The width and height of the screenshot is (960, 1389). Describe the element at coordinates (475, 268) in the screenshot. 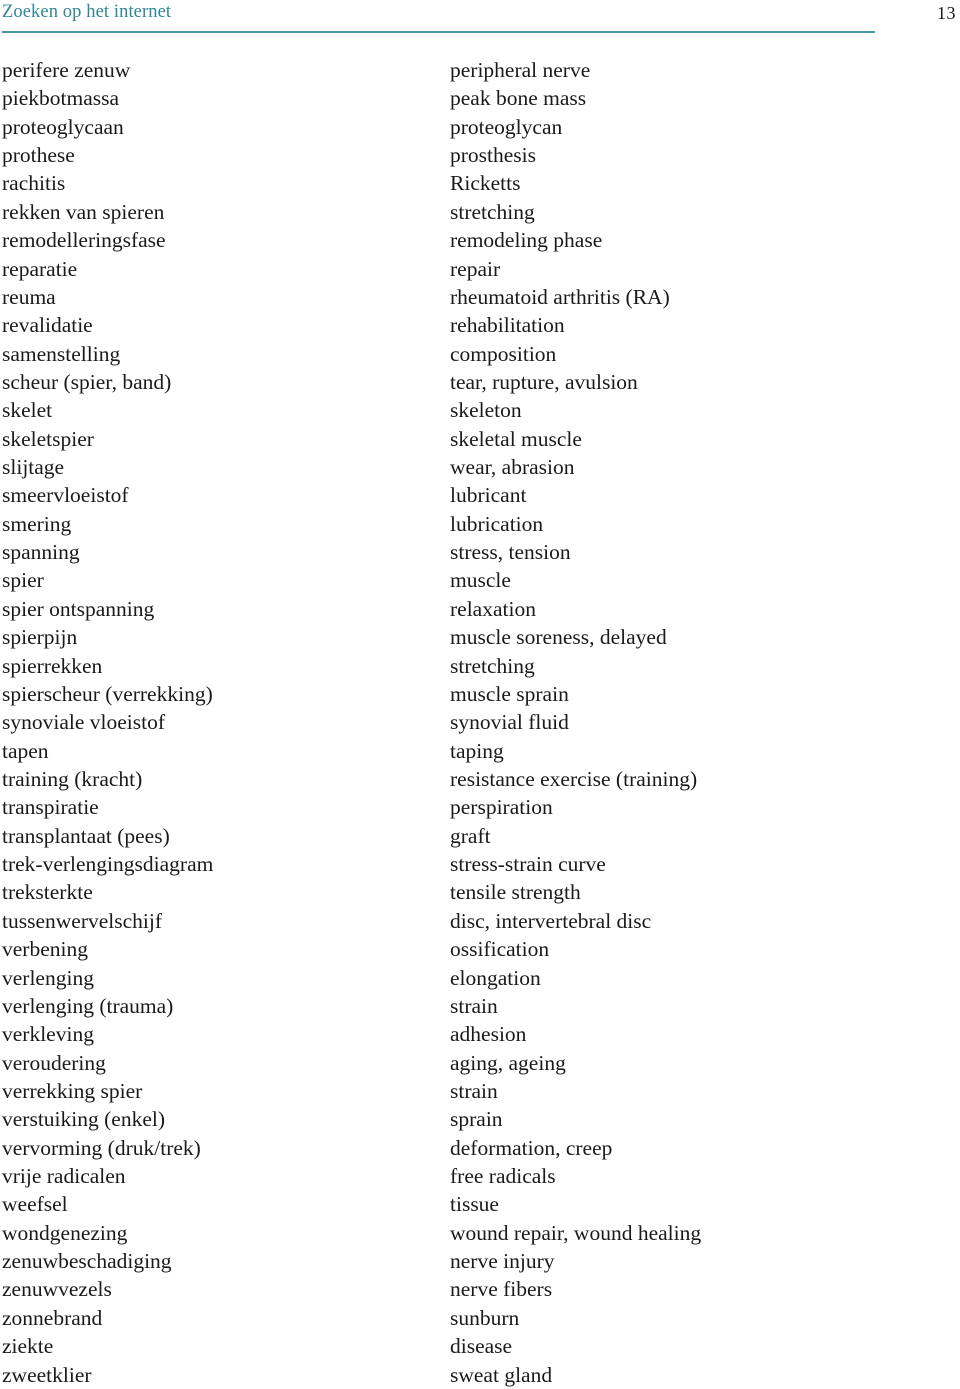

I see `glossary-term-target: repair` at that location.